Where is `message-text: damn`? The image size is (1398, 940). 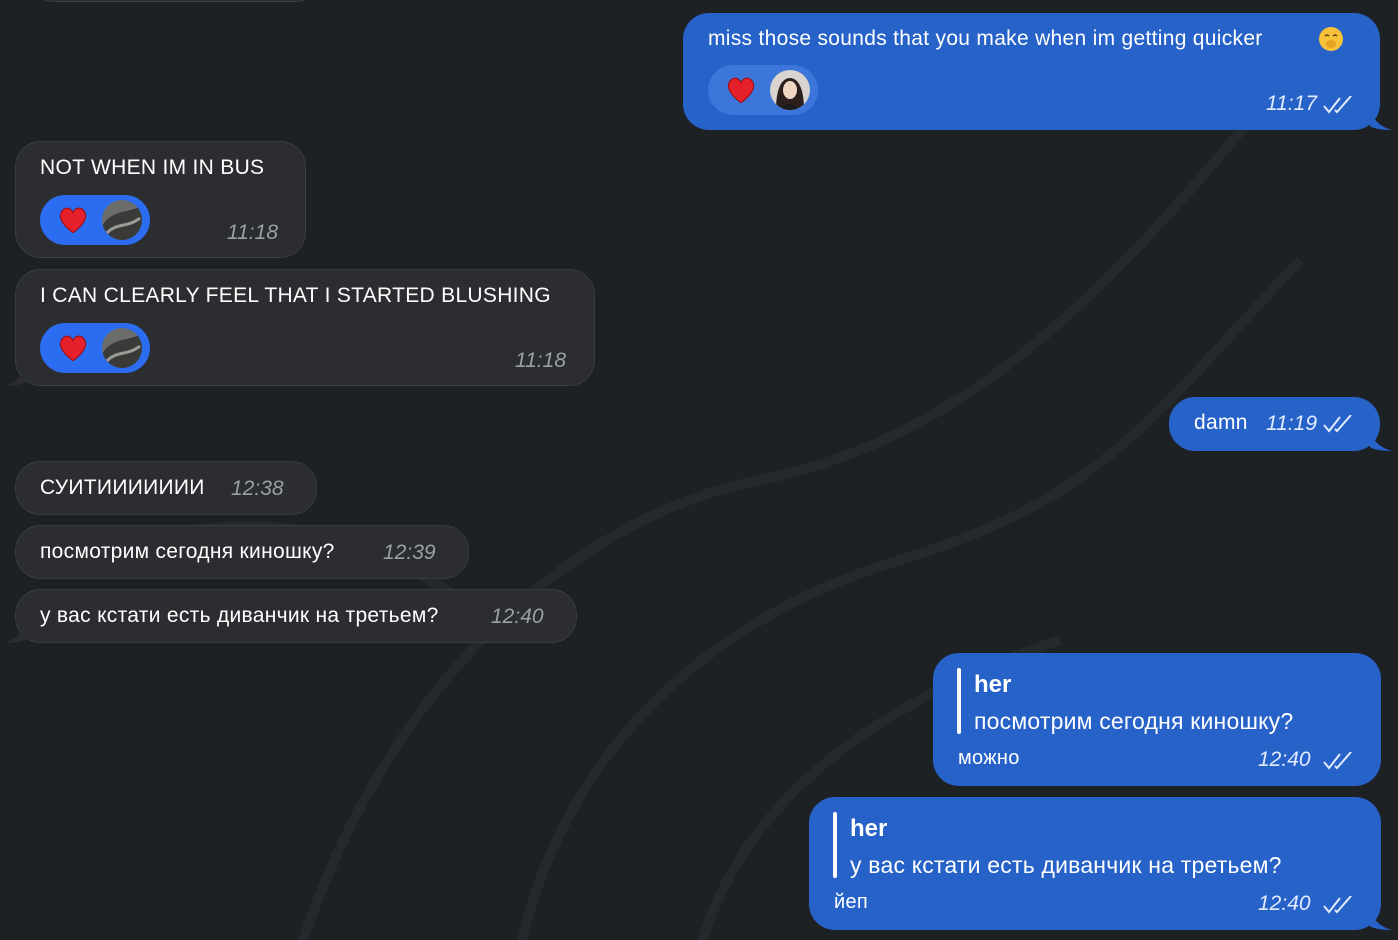
message-text: damn is located at coordinates (1221, 422).